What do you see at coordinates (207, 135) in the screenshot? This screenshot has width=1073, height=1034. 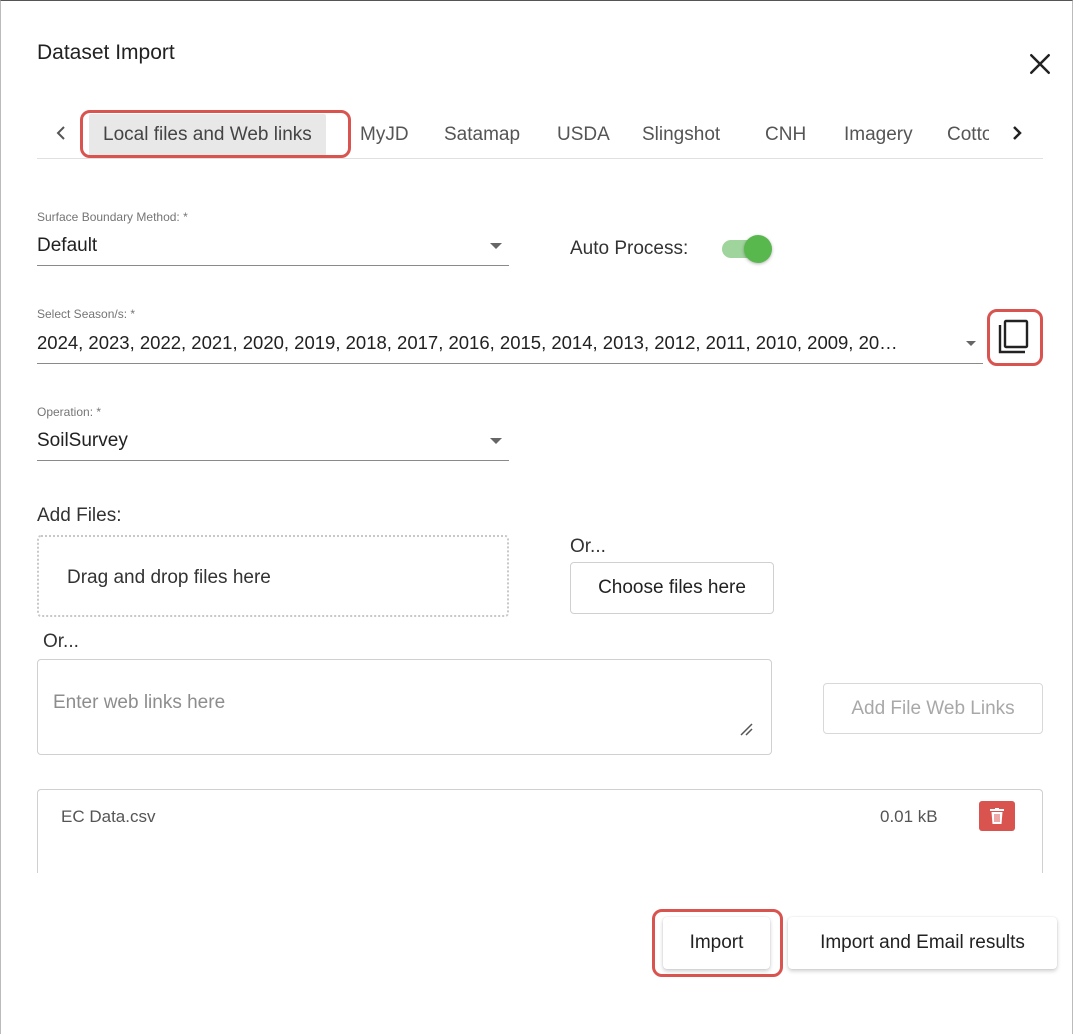 I see `tab-local-files-and-web-links: Local files and Web links` at bounding box center [207, 135].